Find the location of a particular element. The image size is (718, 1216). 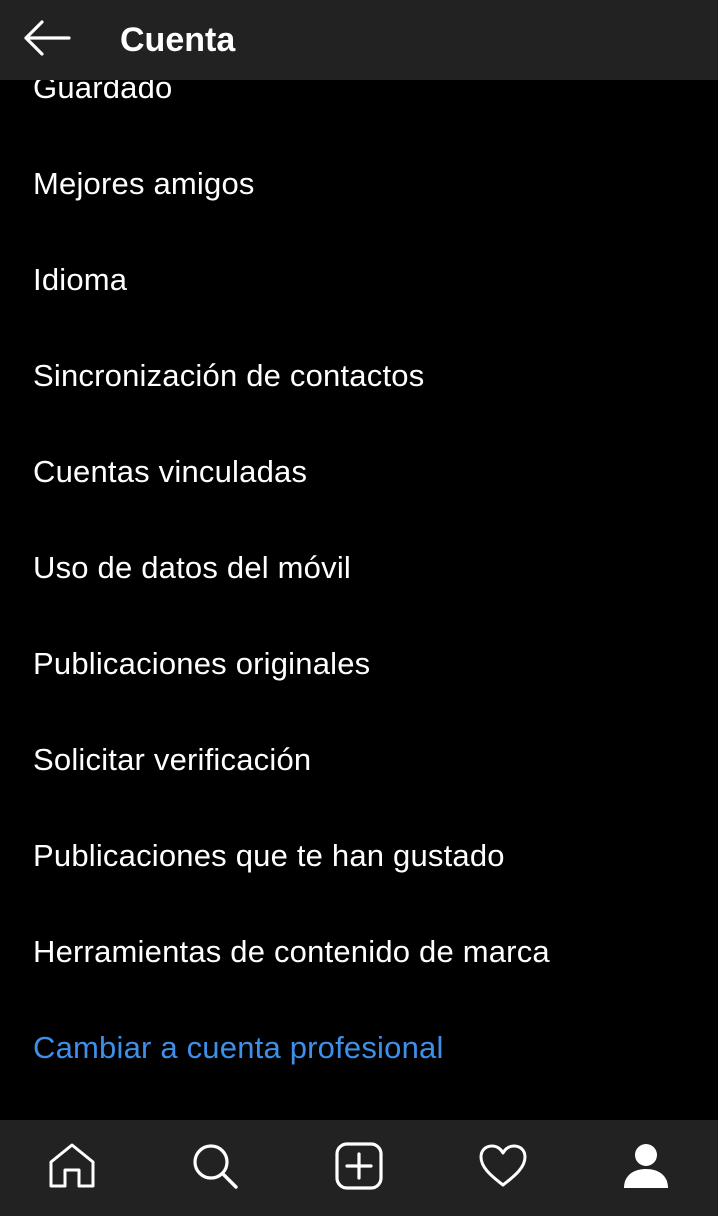

arrow-left-icon is located at coordinates (48, 40).